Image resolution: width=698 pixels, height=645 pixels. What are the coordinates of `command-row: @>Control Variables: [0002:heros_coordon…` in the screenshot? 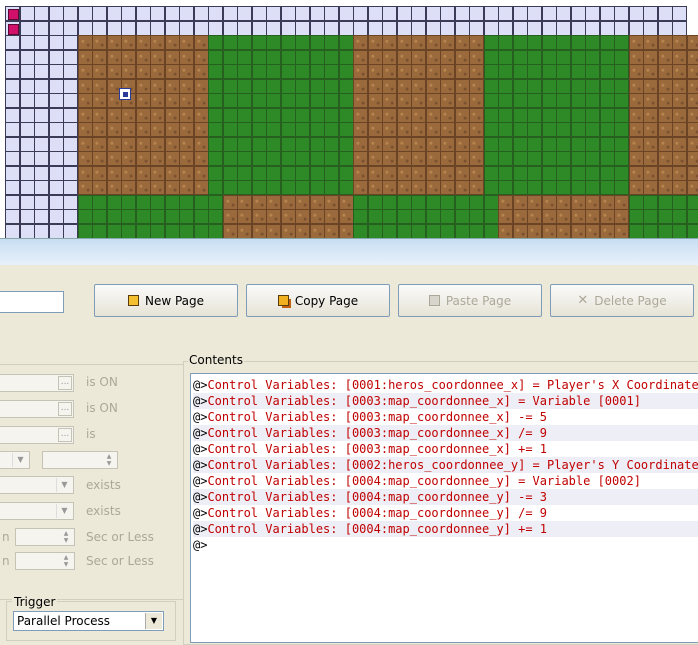 It's located at (445, 465).